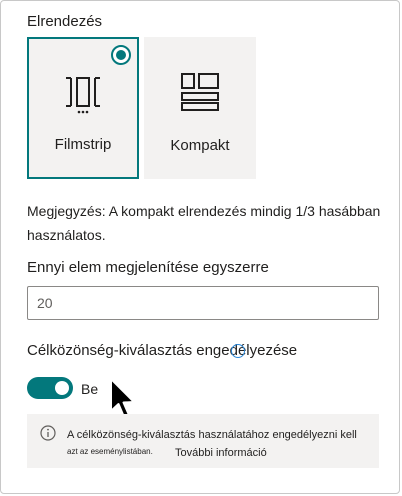 This screenshot has height=496, width=402. What do you see at coordinates (221, 453) in the screenshot?
I see `more-info-link: További információ` at bounding box center [221, 453].